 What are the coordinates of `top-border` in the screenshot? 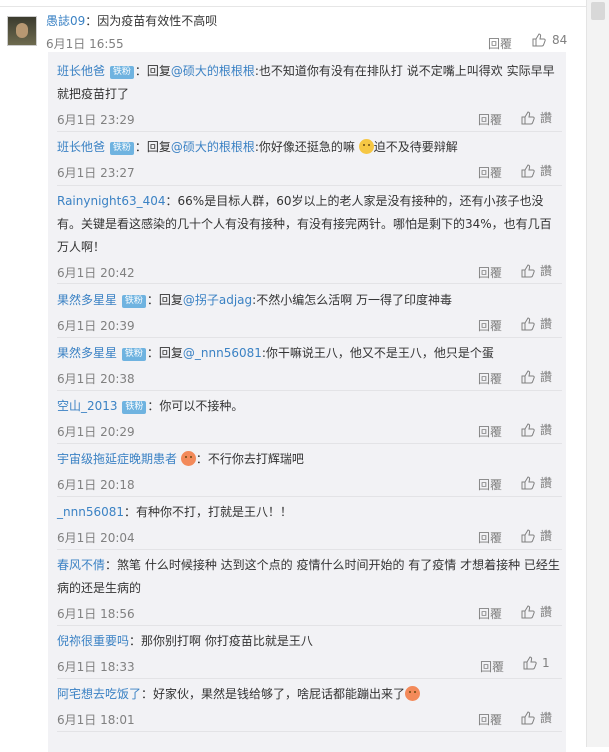 It's located at (293, 3).